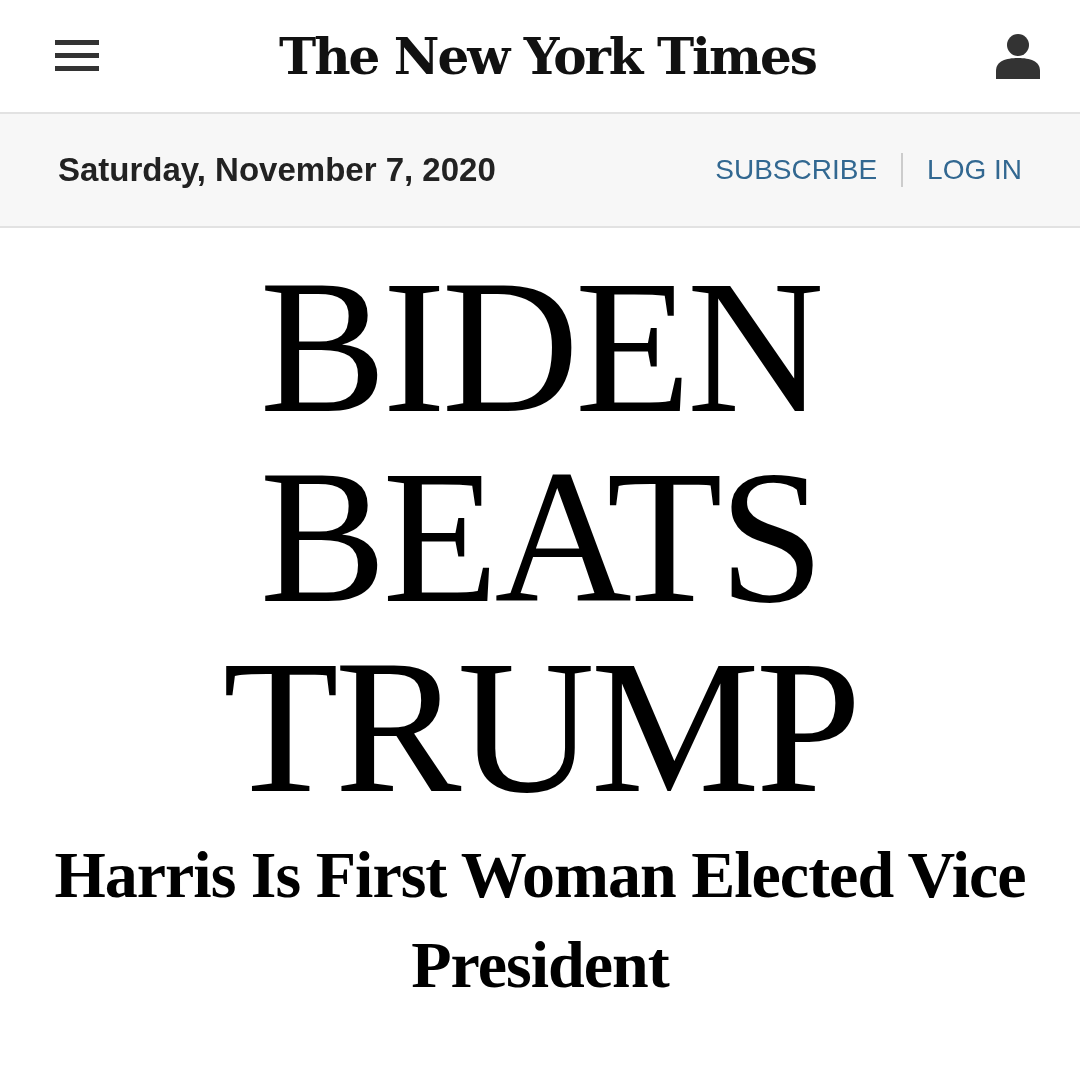  What do you see at coordinates (1018, 56) in the screenshot?
I see `user-icon` at bounding box center [1018, 56].